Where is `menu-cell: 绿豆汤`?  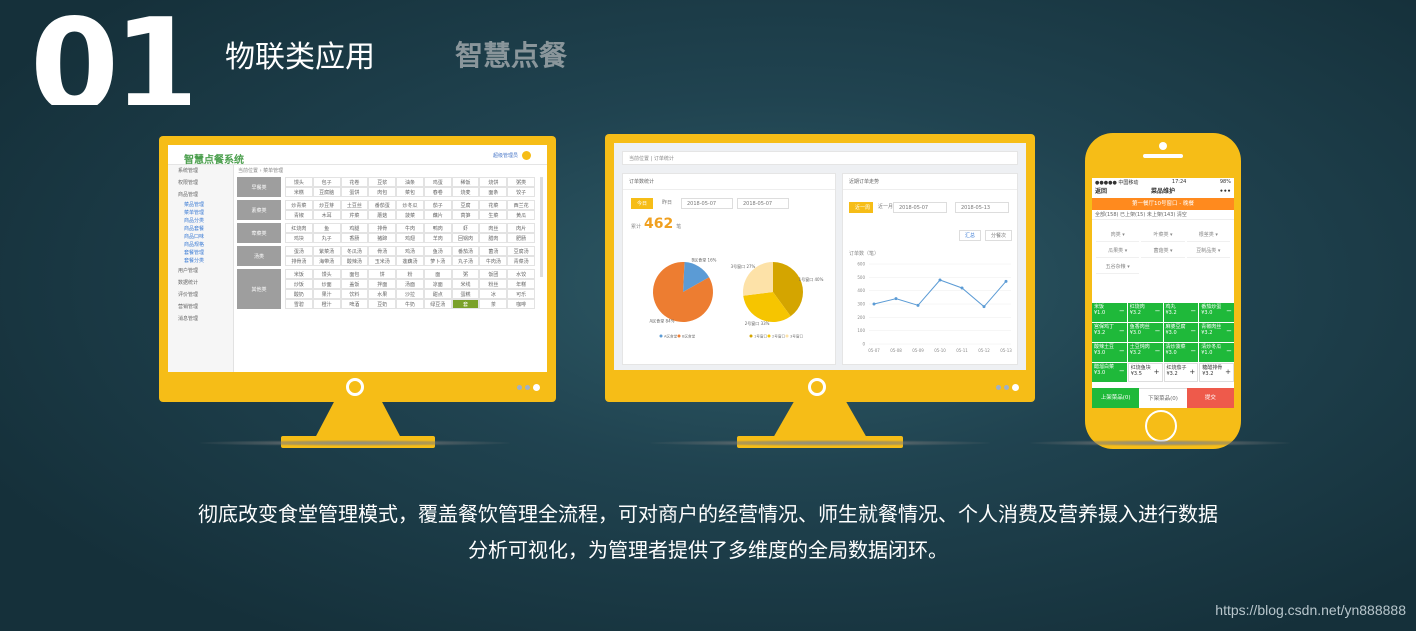 menu-cell: 绿豆汤 is located at coordinates (437, 304).